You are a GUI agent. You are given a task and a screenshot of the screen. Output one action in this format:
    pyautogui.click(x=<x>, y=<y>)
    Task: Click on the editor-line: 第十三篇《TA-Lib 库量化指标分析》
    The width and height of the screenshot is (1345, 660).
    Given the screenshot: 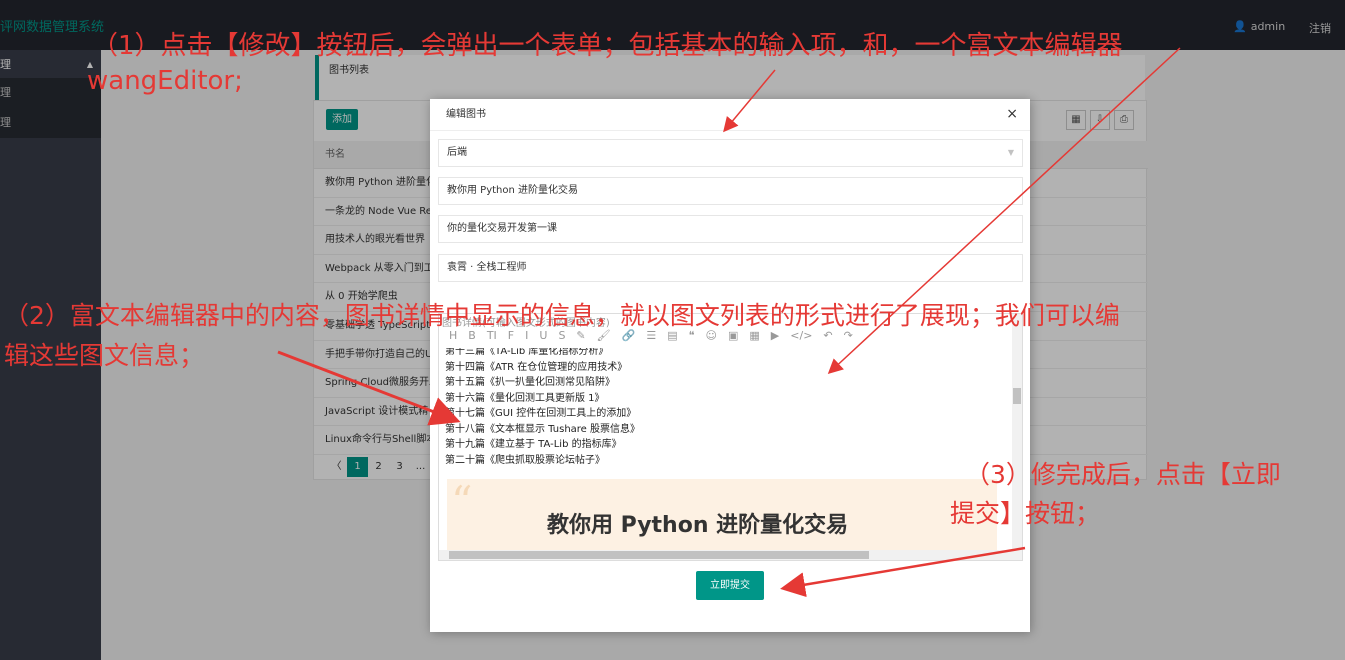 What is the action you would take?
    pyautogui.click(x=527, y=352)
    